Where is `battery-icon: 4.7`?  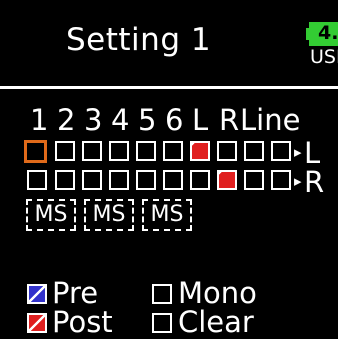
battery-icon: 4.7 is located at coordinates (322, 34).